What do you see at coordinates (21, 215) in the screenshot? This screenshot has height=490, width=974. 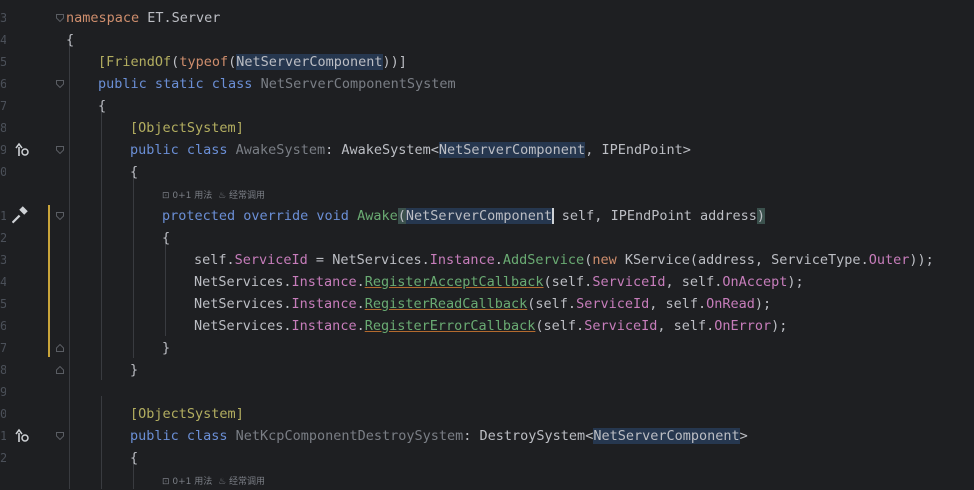 I see `override-hammer-icon` at bounding box center [21, 215].